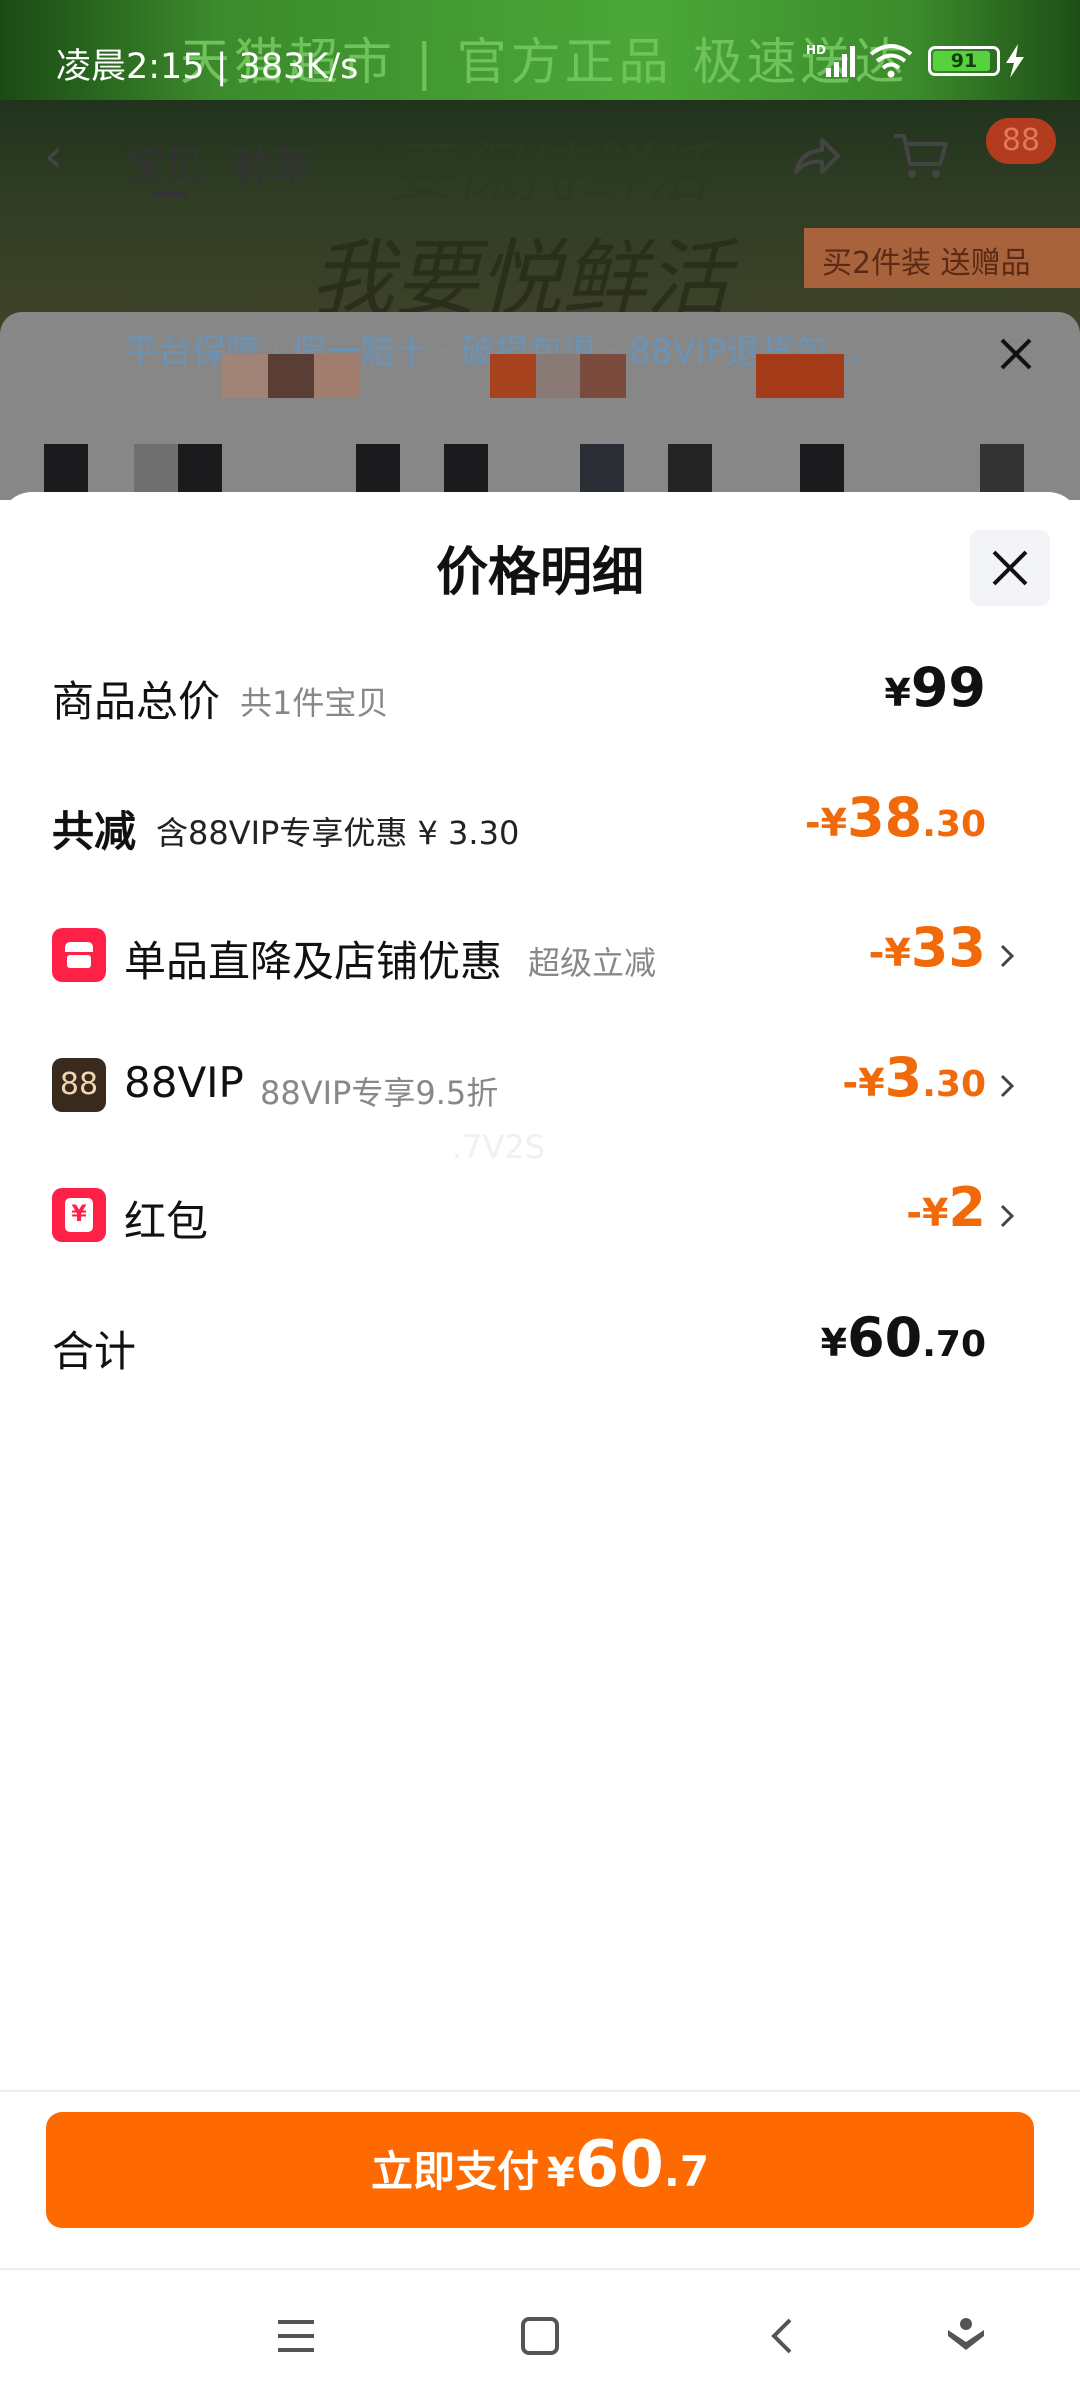  Describe the element at coordinates (1015, 61) in the screenshot. I see `charging-icon` at that location.